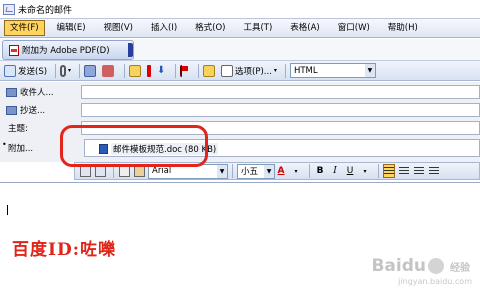 This screenshot has height=292, width=480. I want to click on scissors-icon, so click(124, 171).